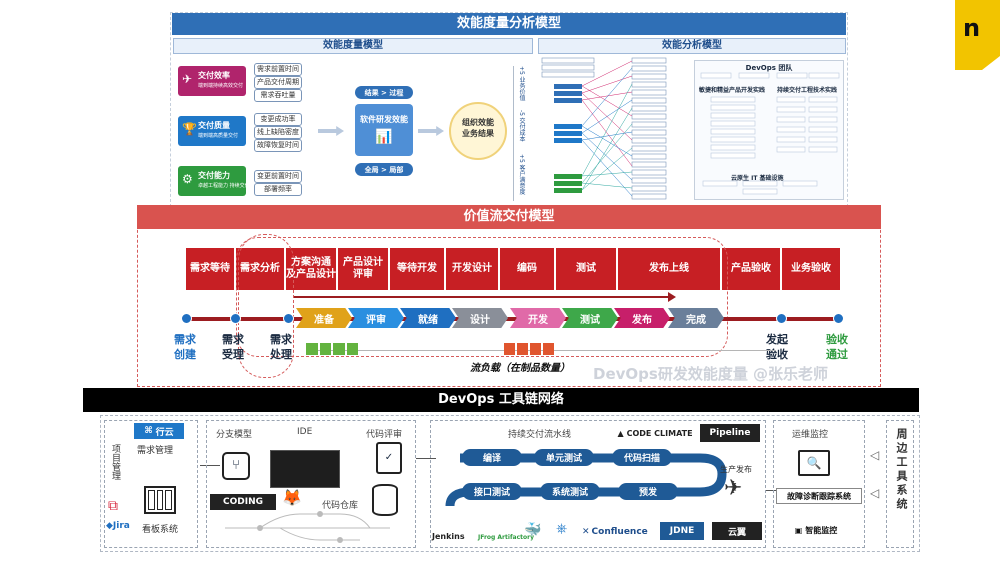  I want to click on right-model-title: 效能分析模型, so click(692, 46).